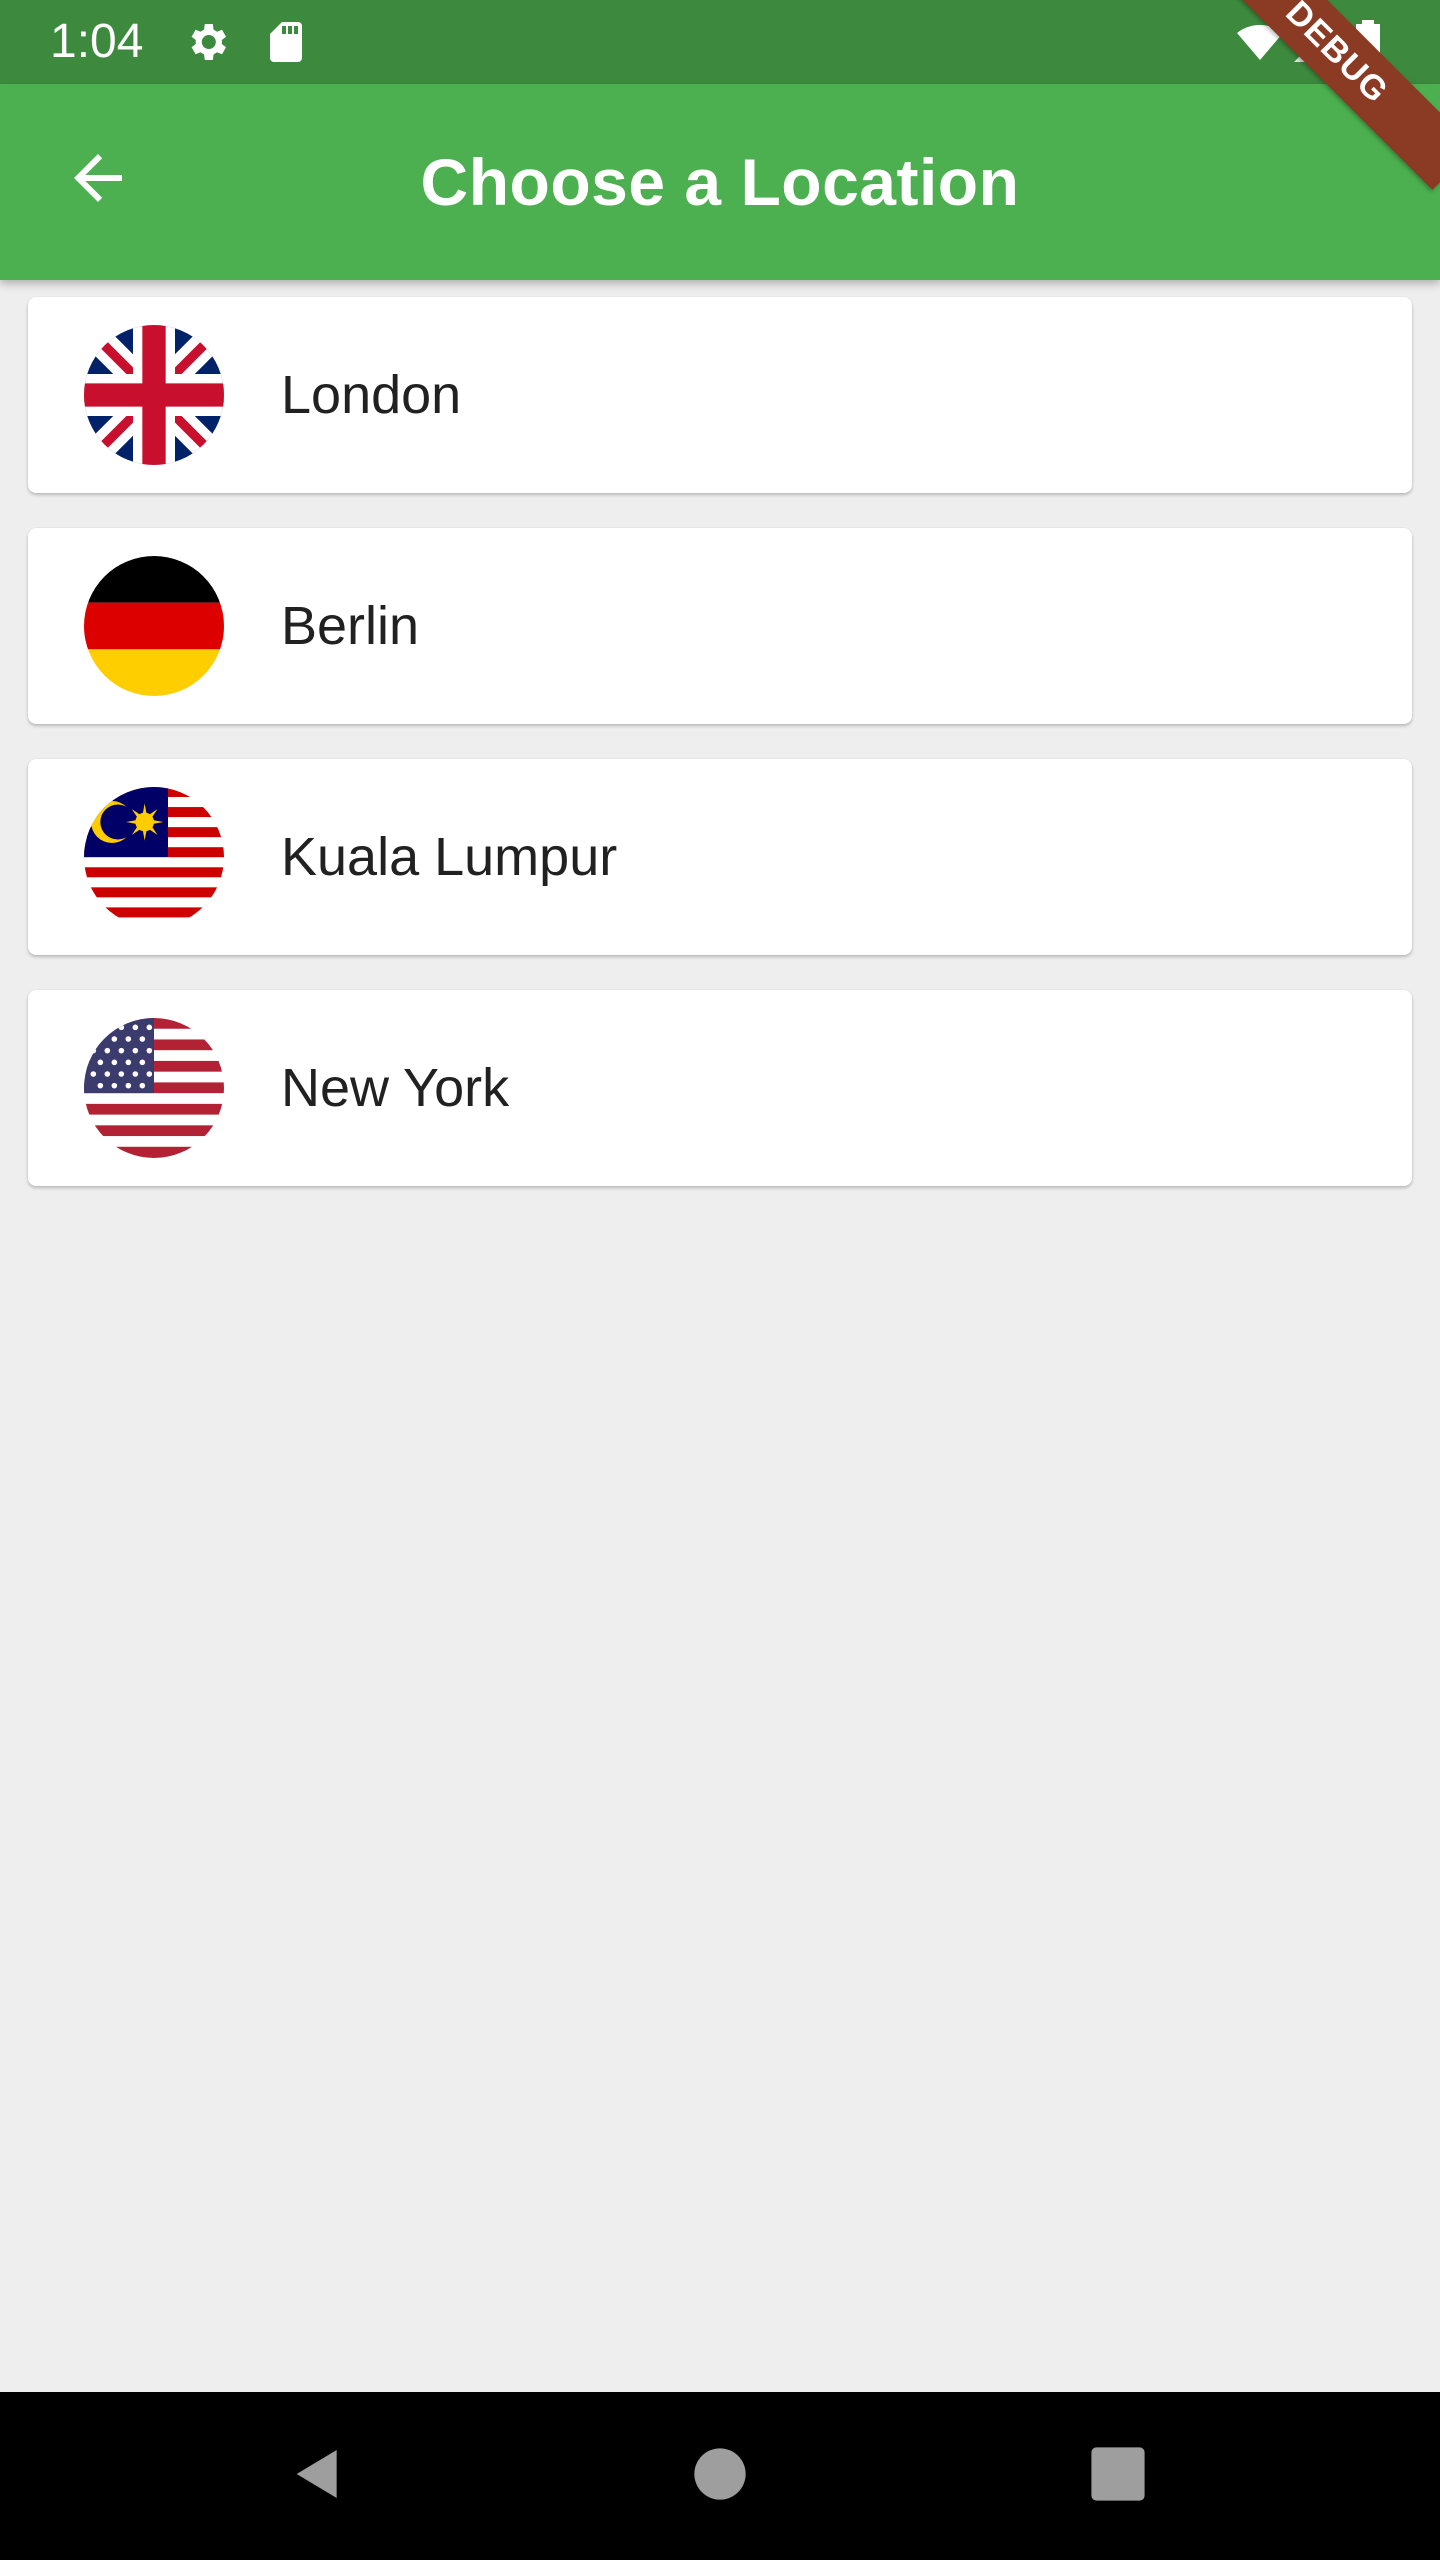 The image size is (1440, 2560). I want to click on gear-icon, so click(207, 42).